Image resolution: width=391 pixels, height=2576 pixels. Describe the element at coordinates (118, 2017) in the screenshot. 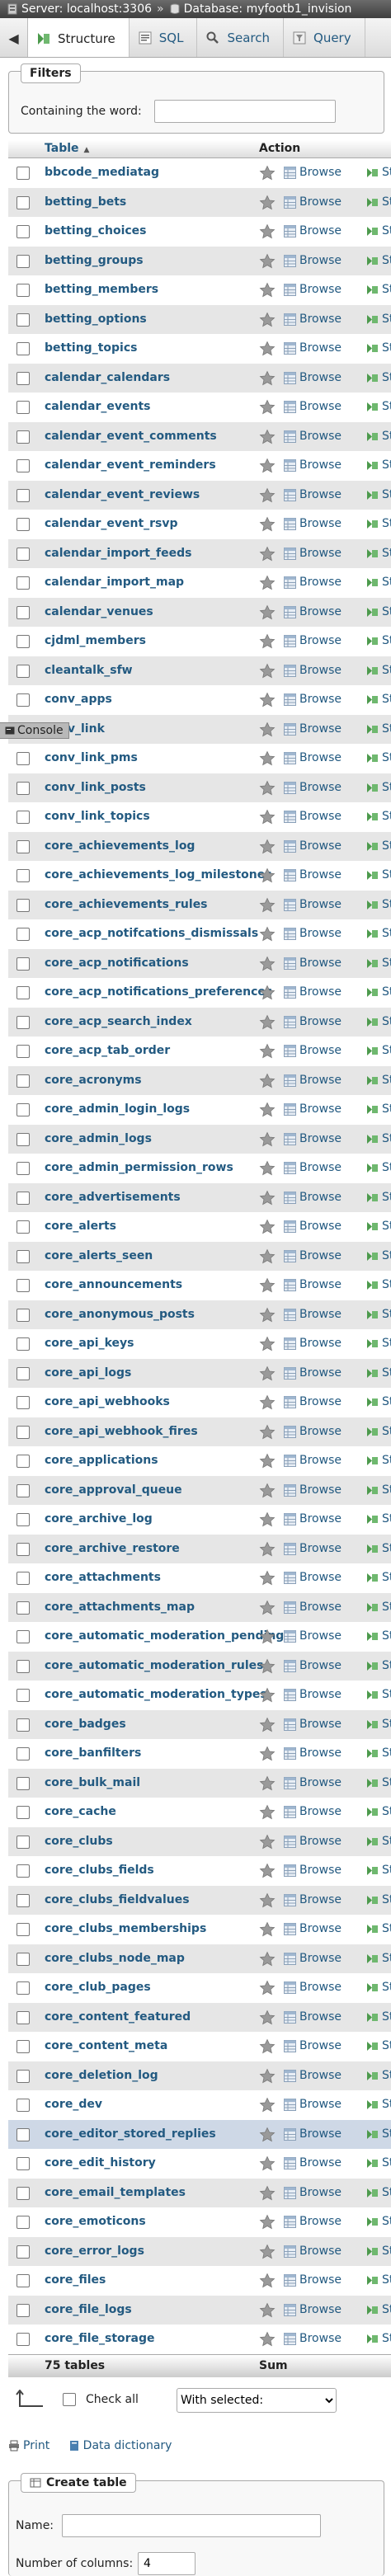

I see `table-name-link: core_content_featured` at that location.